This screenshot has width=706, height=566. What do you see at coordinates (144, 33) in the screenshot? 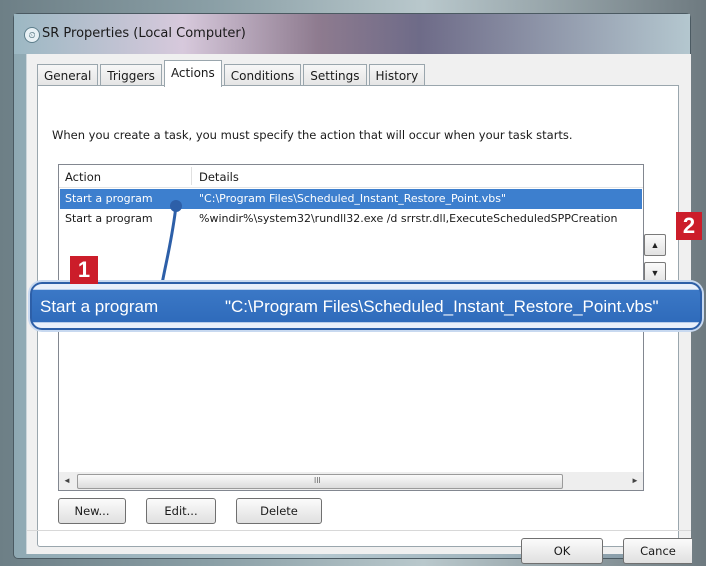
I see `window-title: SR Properties (Local Computer)` at bounding box center [144, 33].